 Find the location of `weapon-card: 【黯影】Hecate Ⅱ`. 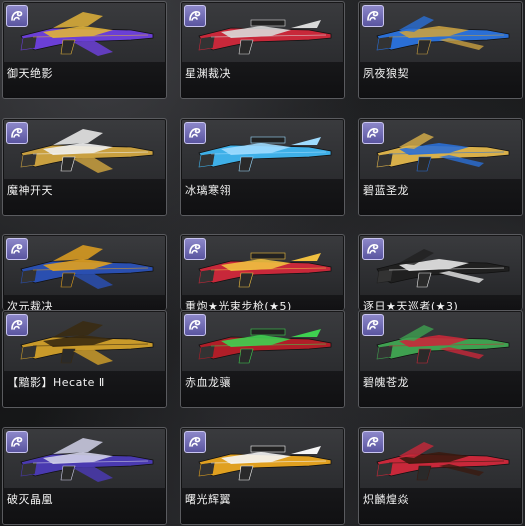

weapon-card: 【黯影】Hecate Ⅱ is located at coordinates (84, 359).